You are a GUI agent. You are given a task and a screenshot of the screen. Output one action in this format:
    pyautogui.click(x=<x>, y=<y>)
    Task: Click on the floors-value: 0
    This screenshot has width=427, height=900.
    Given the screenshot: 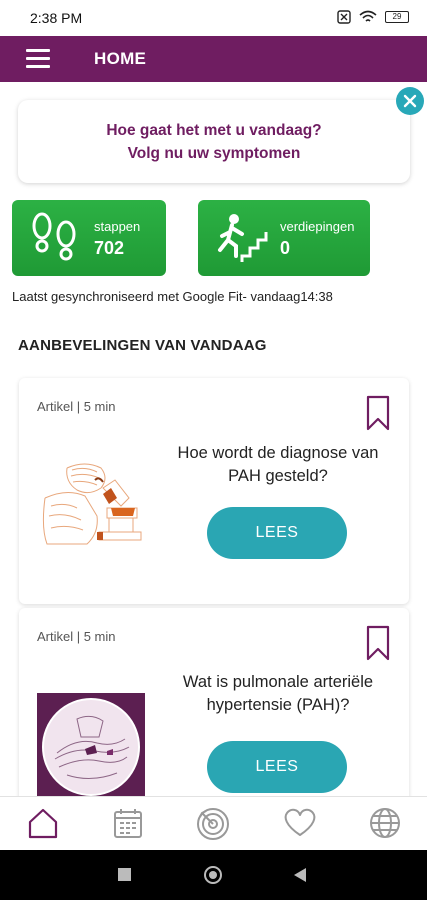 What is the action you would take?
    pyautogui.click(x=285, y=248)
    